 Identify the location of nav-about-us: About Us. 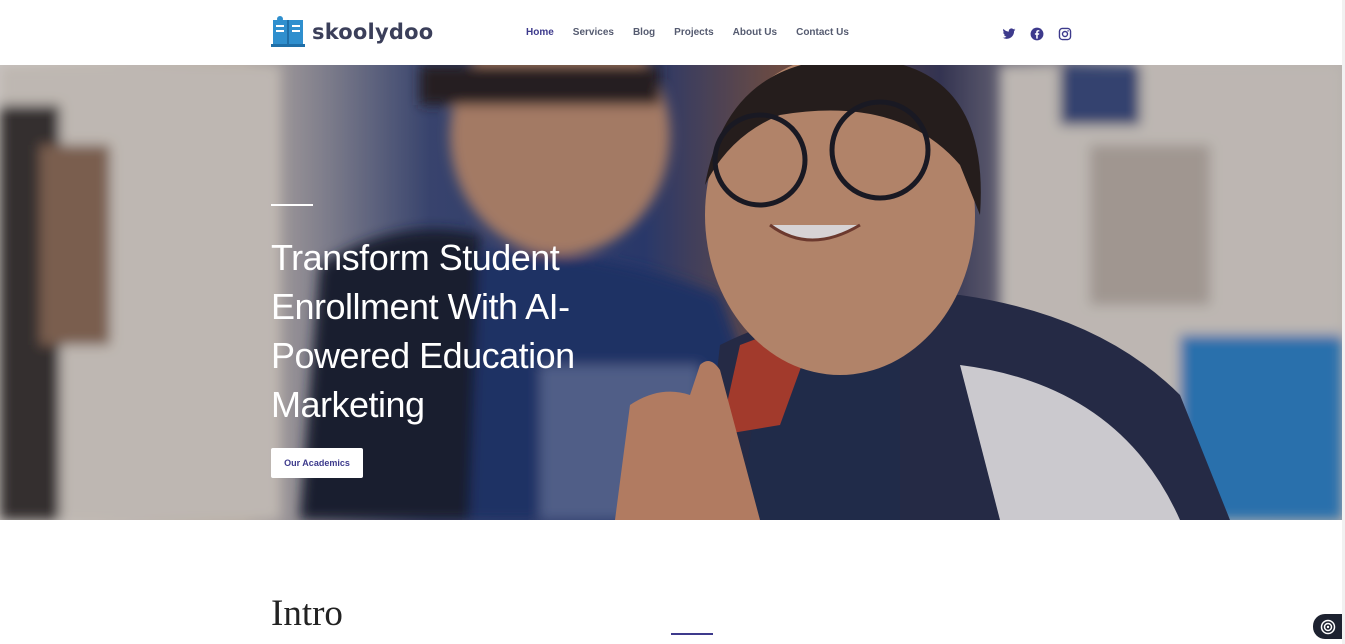
(755, 32).